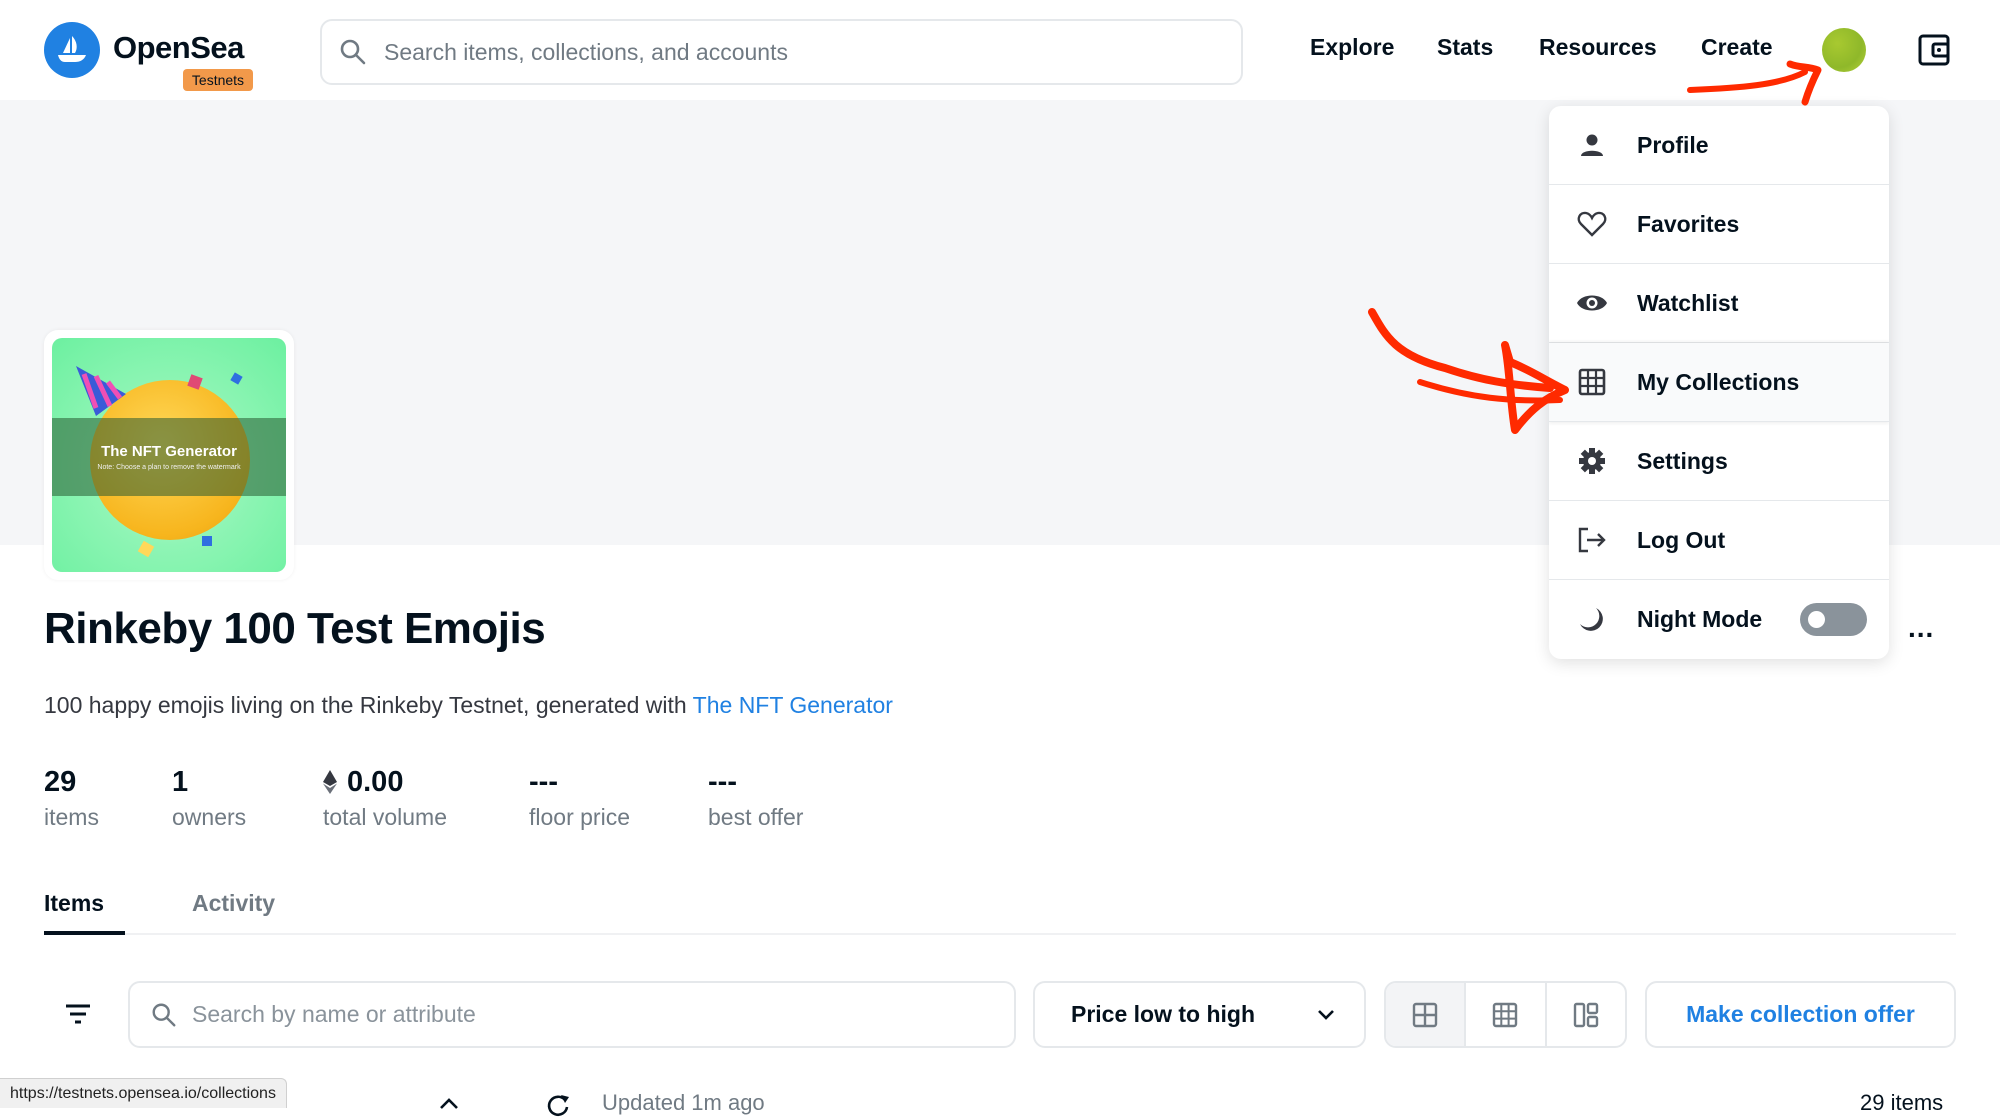 The height and width of the screenshot is (1119, 2000). I want to click on menu-item-watchlist: Watchlist, so click(1719, 303).